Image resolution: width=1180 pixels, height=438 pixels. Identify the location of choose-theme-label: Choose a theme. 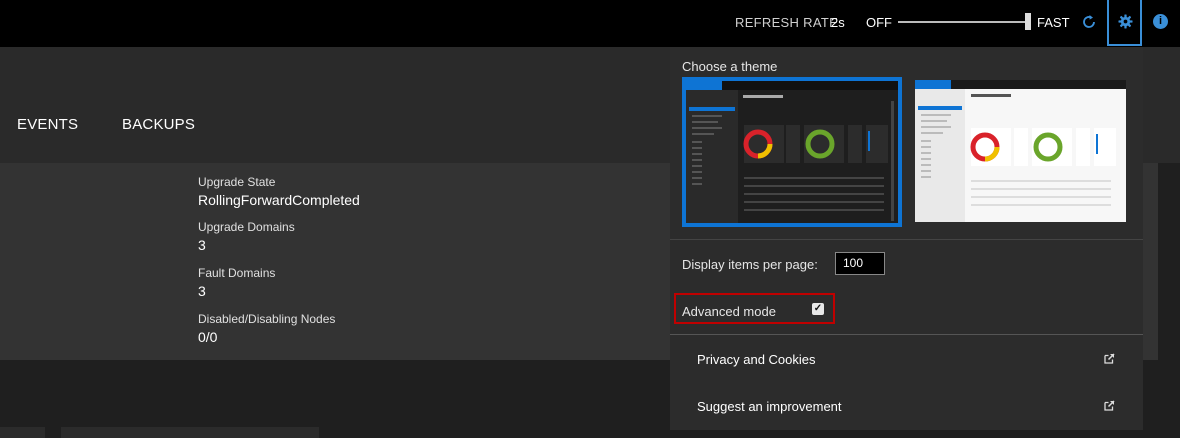
(730, 66).